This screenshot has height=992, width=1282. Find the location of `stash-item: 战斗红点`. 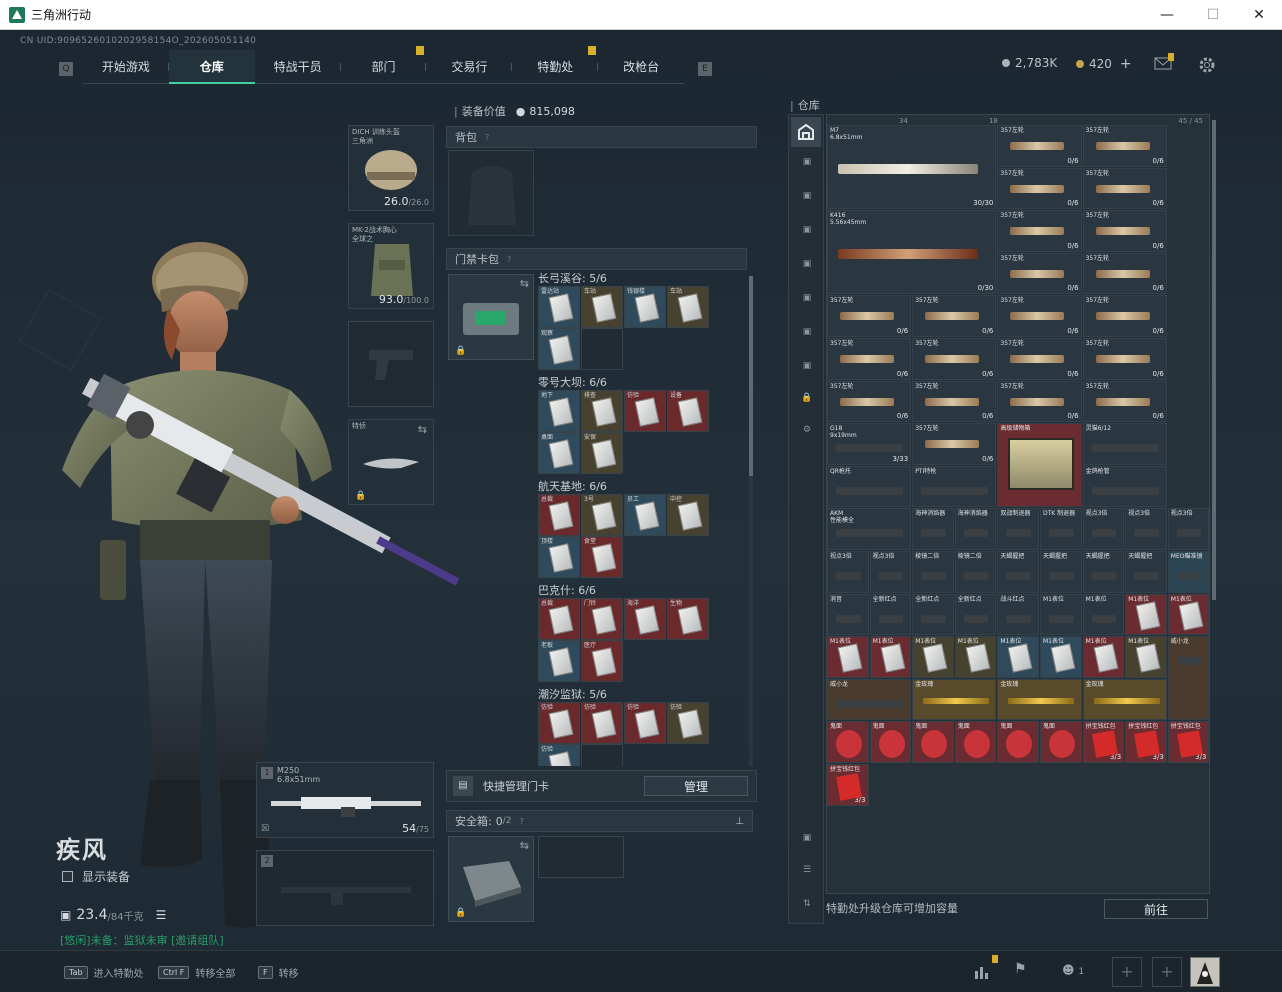

stash-item: 战斗红点 is located at coordinates (1018, 614).